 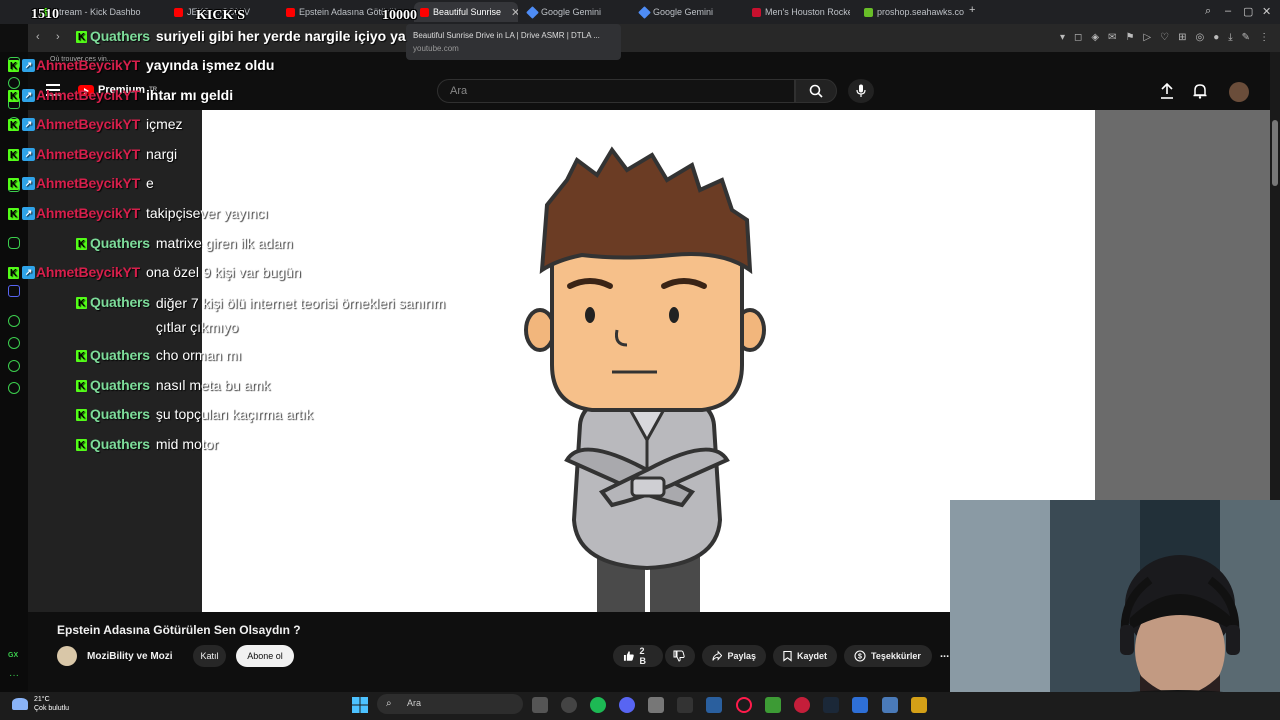 I want to click on gx-icon: GX, so click(x=13, y=655).